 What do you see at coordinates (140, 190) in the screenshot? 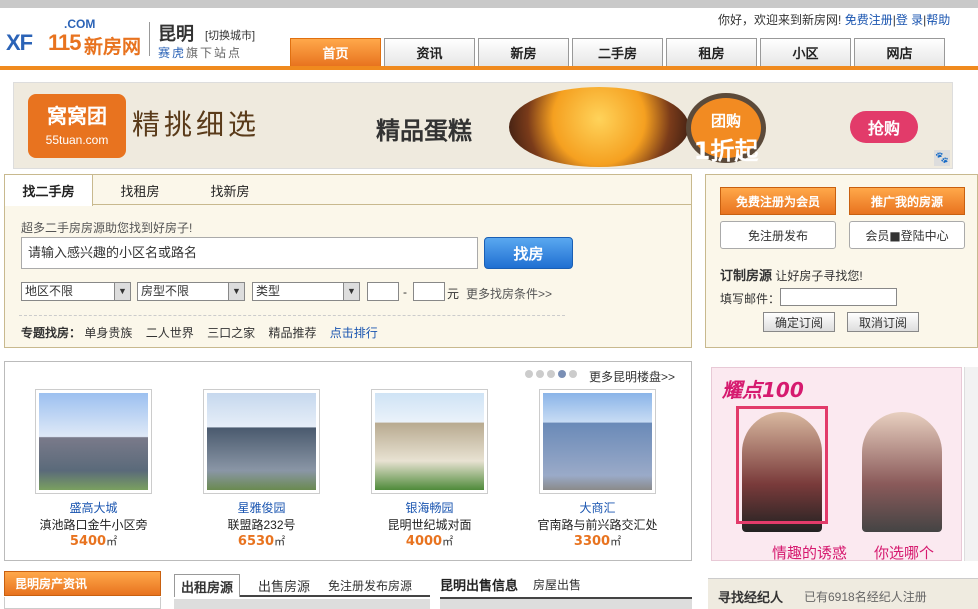
I see `tab-find-rent: 找租房` at bounding box center [140, 190].